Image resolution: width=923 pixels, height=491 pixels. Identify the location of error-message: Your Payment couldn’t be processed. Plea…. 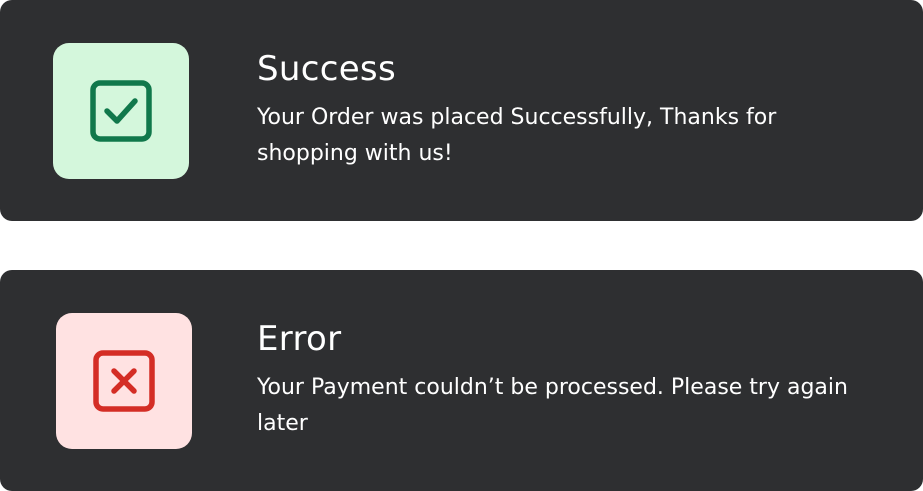
(552, 405).